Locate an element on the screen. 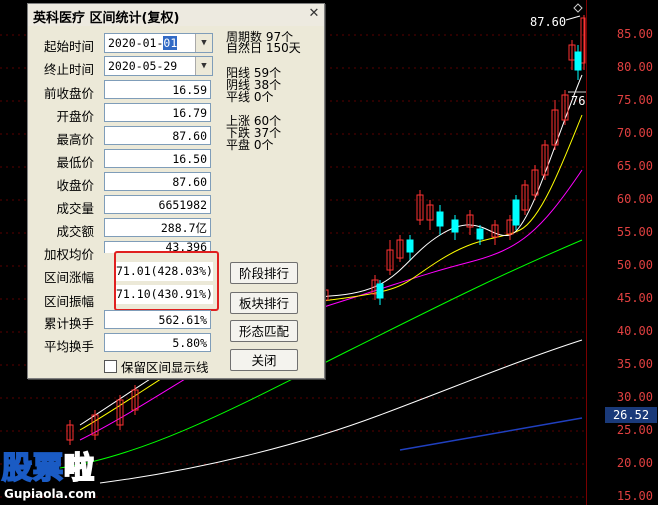 This screenshot has height=505, width=658. y-tick: 15.00 is located at coordinates (634, 496).